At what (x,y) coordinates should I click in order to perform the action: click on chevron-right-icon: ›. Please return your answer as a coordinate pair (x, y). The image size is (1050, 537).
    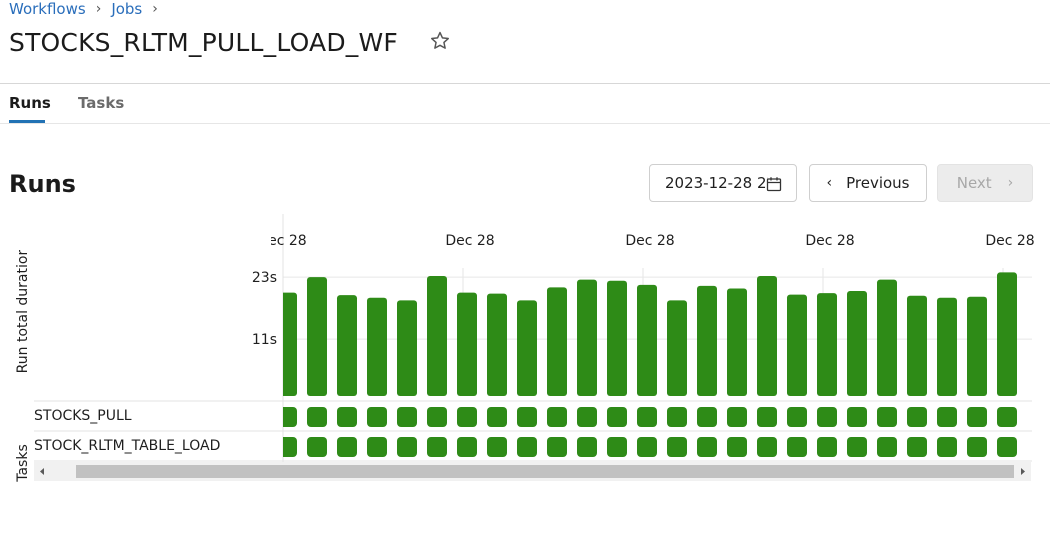
    Looking at the image, I should click on (98, 9).